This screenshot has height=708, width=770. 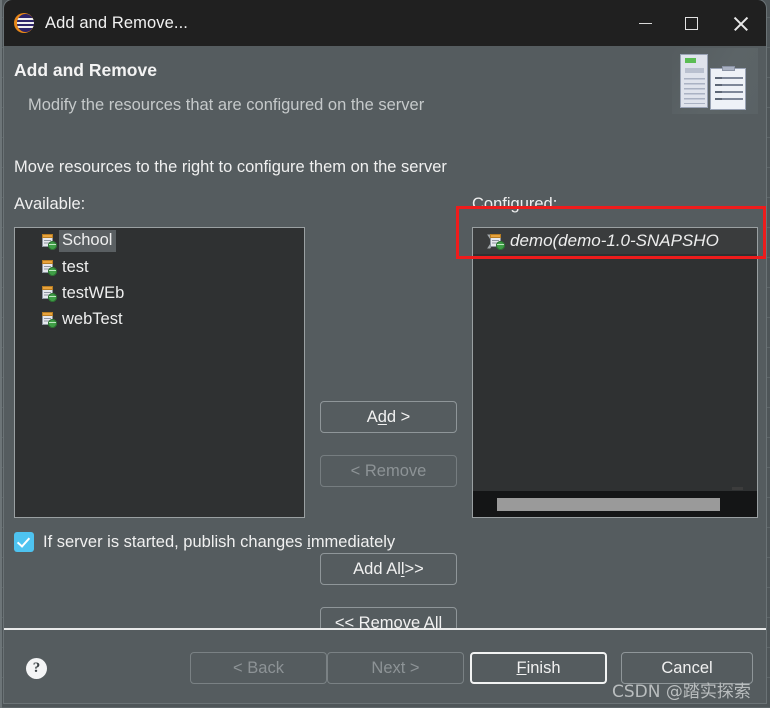 What do you see at coordinates (159, 241) in the screenshot?
I see `list-item: School` at bounding box center [159, 241].